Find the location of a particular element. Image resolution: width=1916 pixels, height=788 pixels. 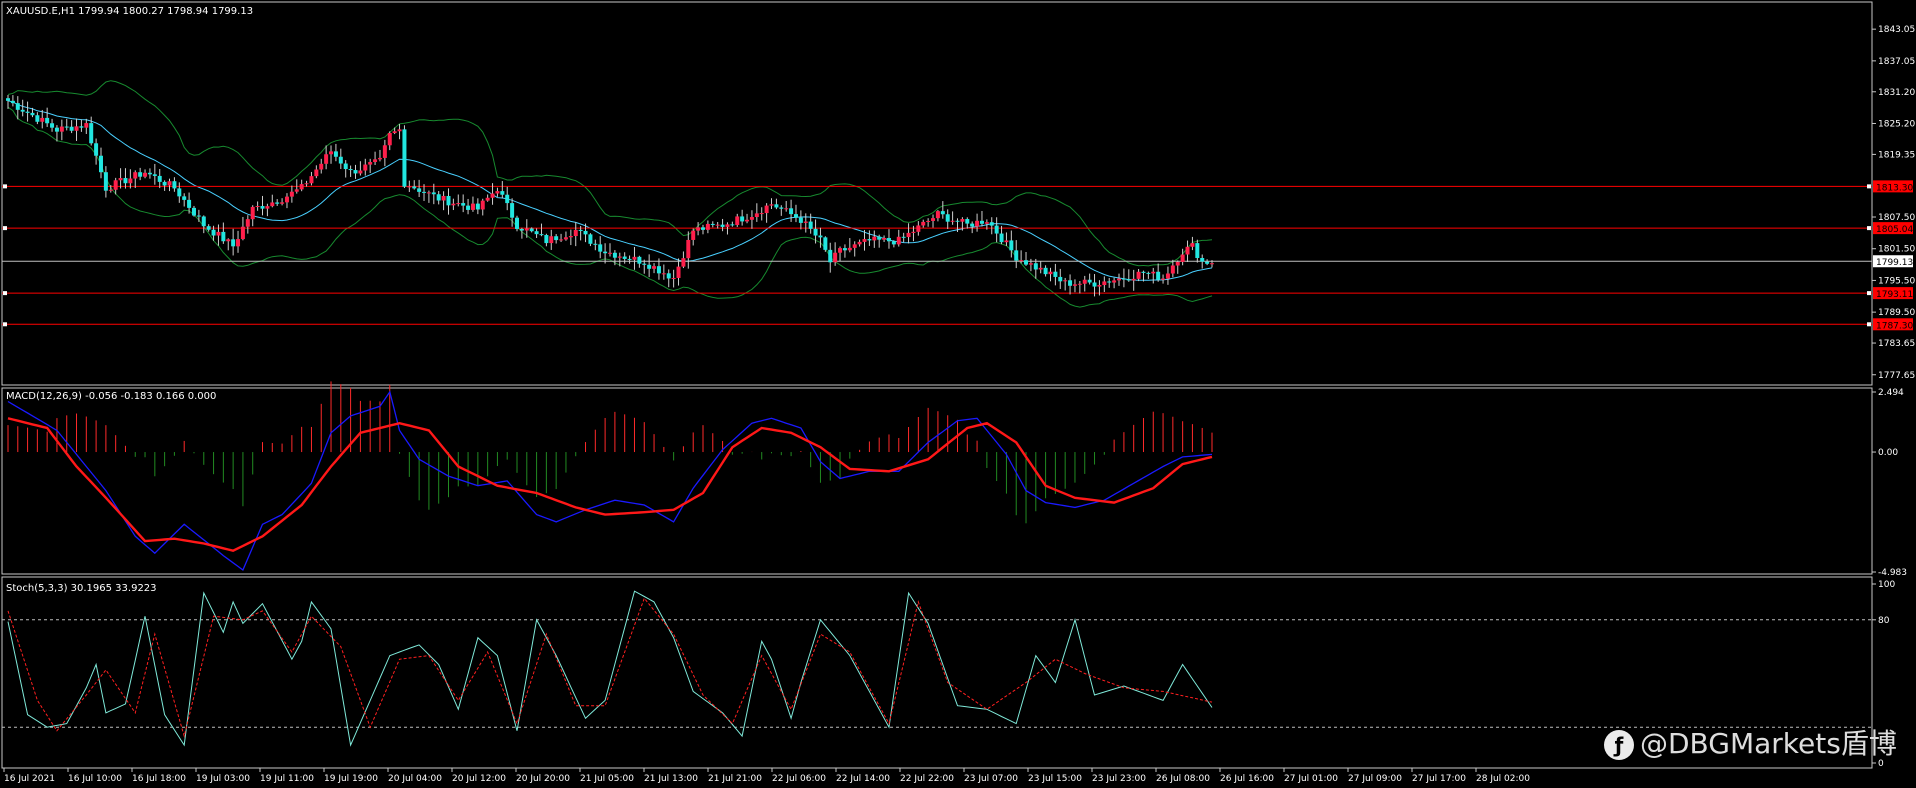

time-tick-label: 21 Jul 21:00 is located at coordinates (735, 779).